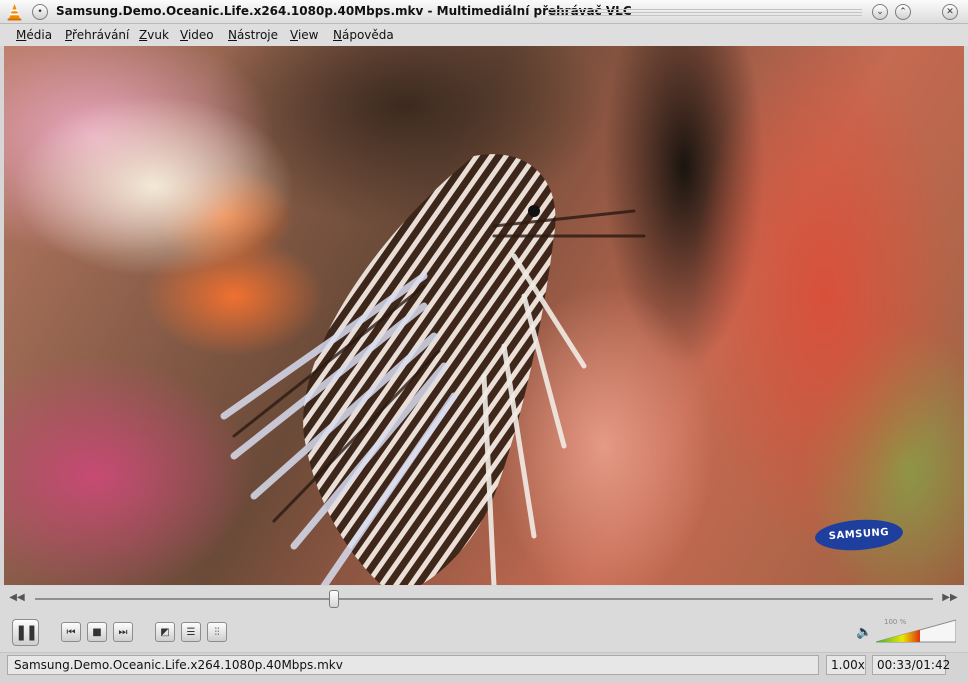 Image resolution: width=968 pixels, height=683 pixels. I want to click on time-display: 00:33/01:42, so click(911, 665).